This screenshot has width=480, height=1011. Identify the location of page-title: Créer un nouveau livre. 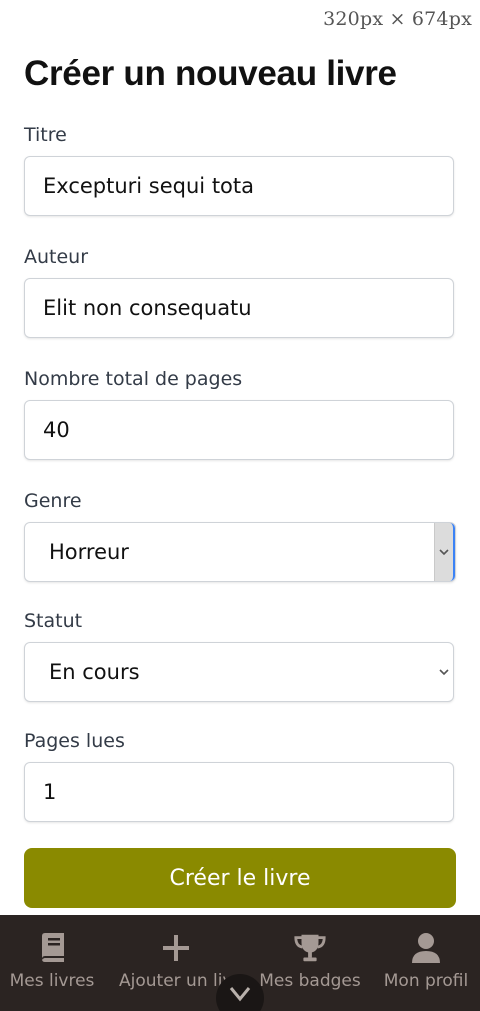
(210, 73).